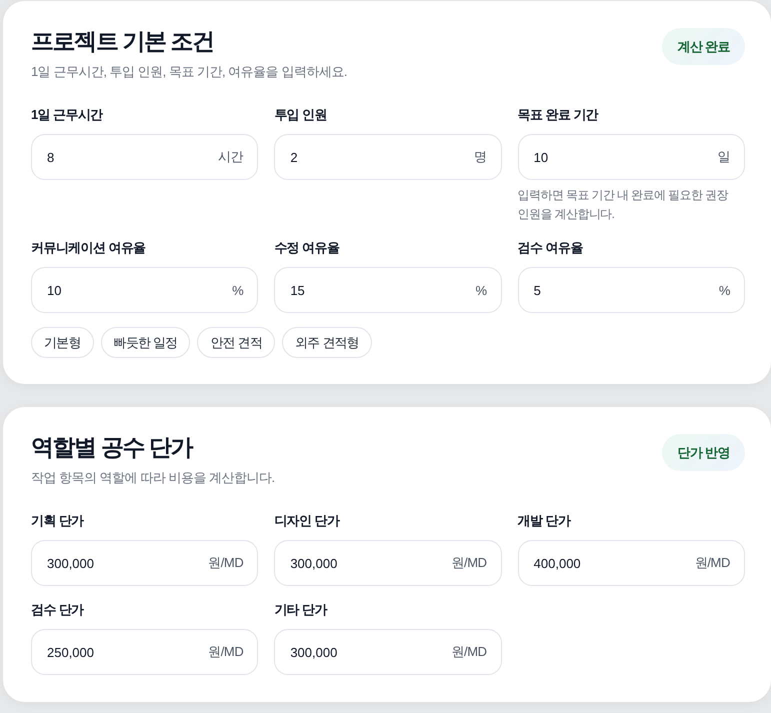 The width and height of the screenshot is (771, 713). What do you see at coordinates (550, 248) in the screenshot?
I see `field-label: 검수 여유율` at bounding box center [550, 248].